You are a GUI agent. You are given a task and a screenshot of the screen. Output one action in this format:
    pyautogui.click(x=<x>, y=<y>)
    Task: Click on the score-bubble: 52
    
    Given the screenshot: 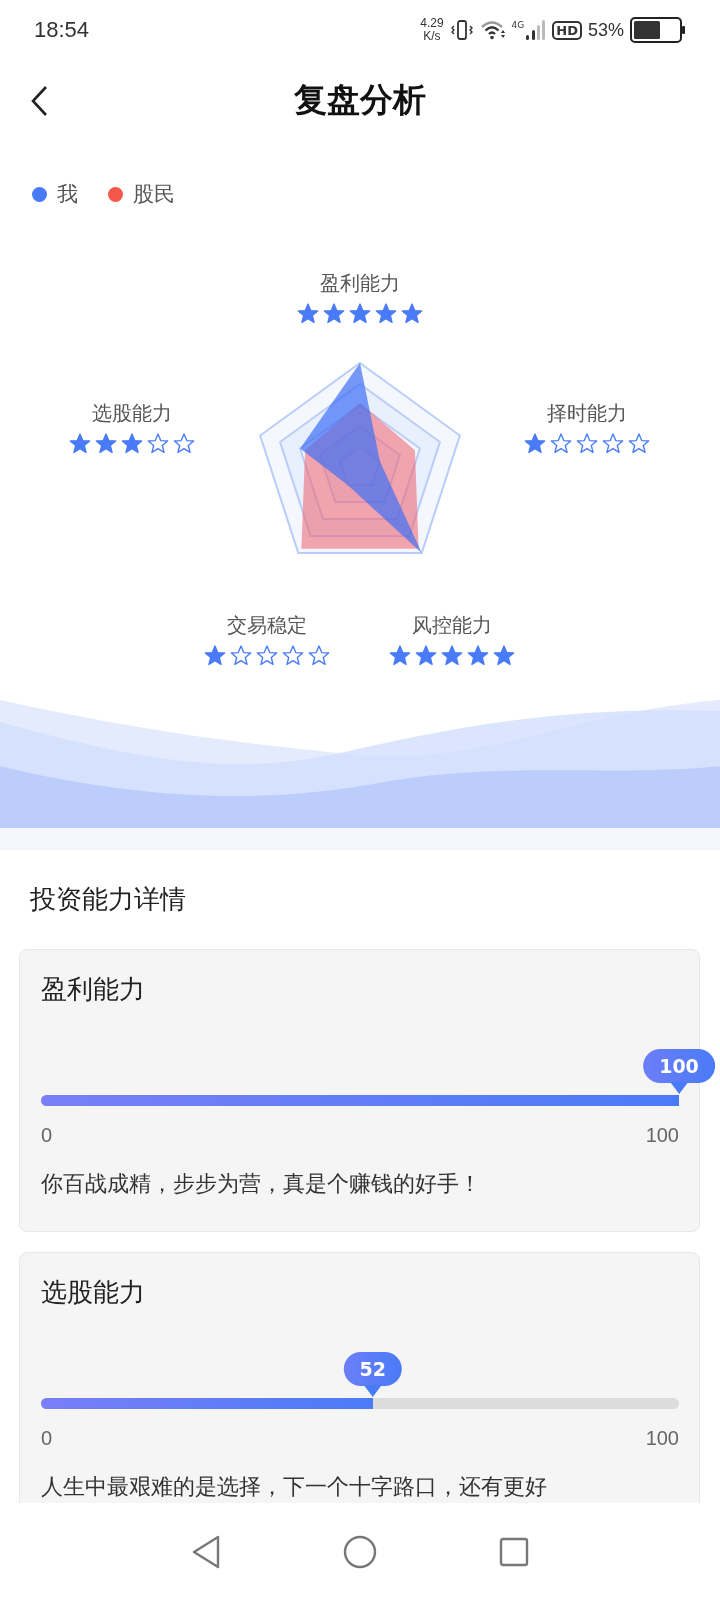 What is the action you would take?
    pyautogui.click(x=372, y=1369)
    